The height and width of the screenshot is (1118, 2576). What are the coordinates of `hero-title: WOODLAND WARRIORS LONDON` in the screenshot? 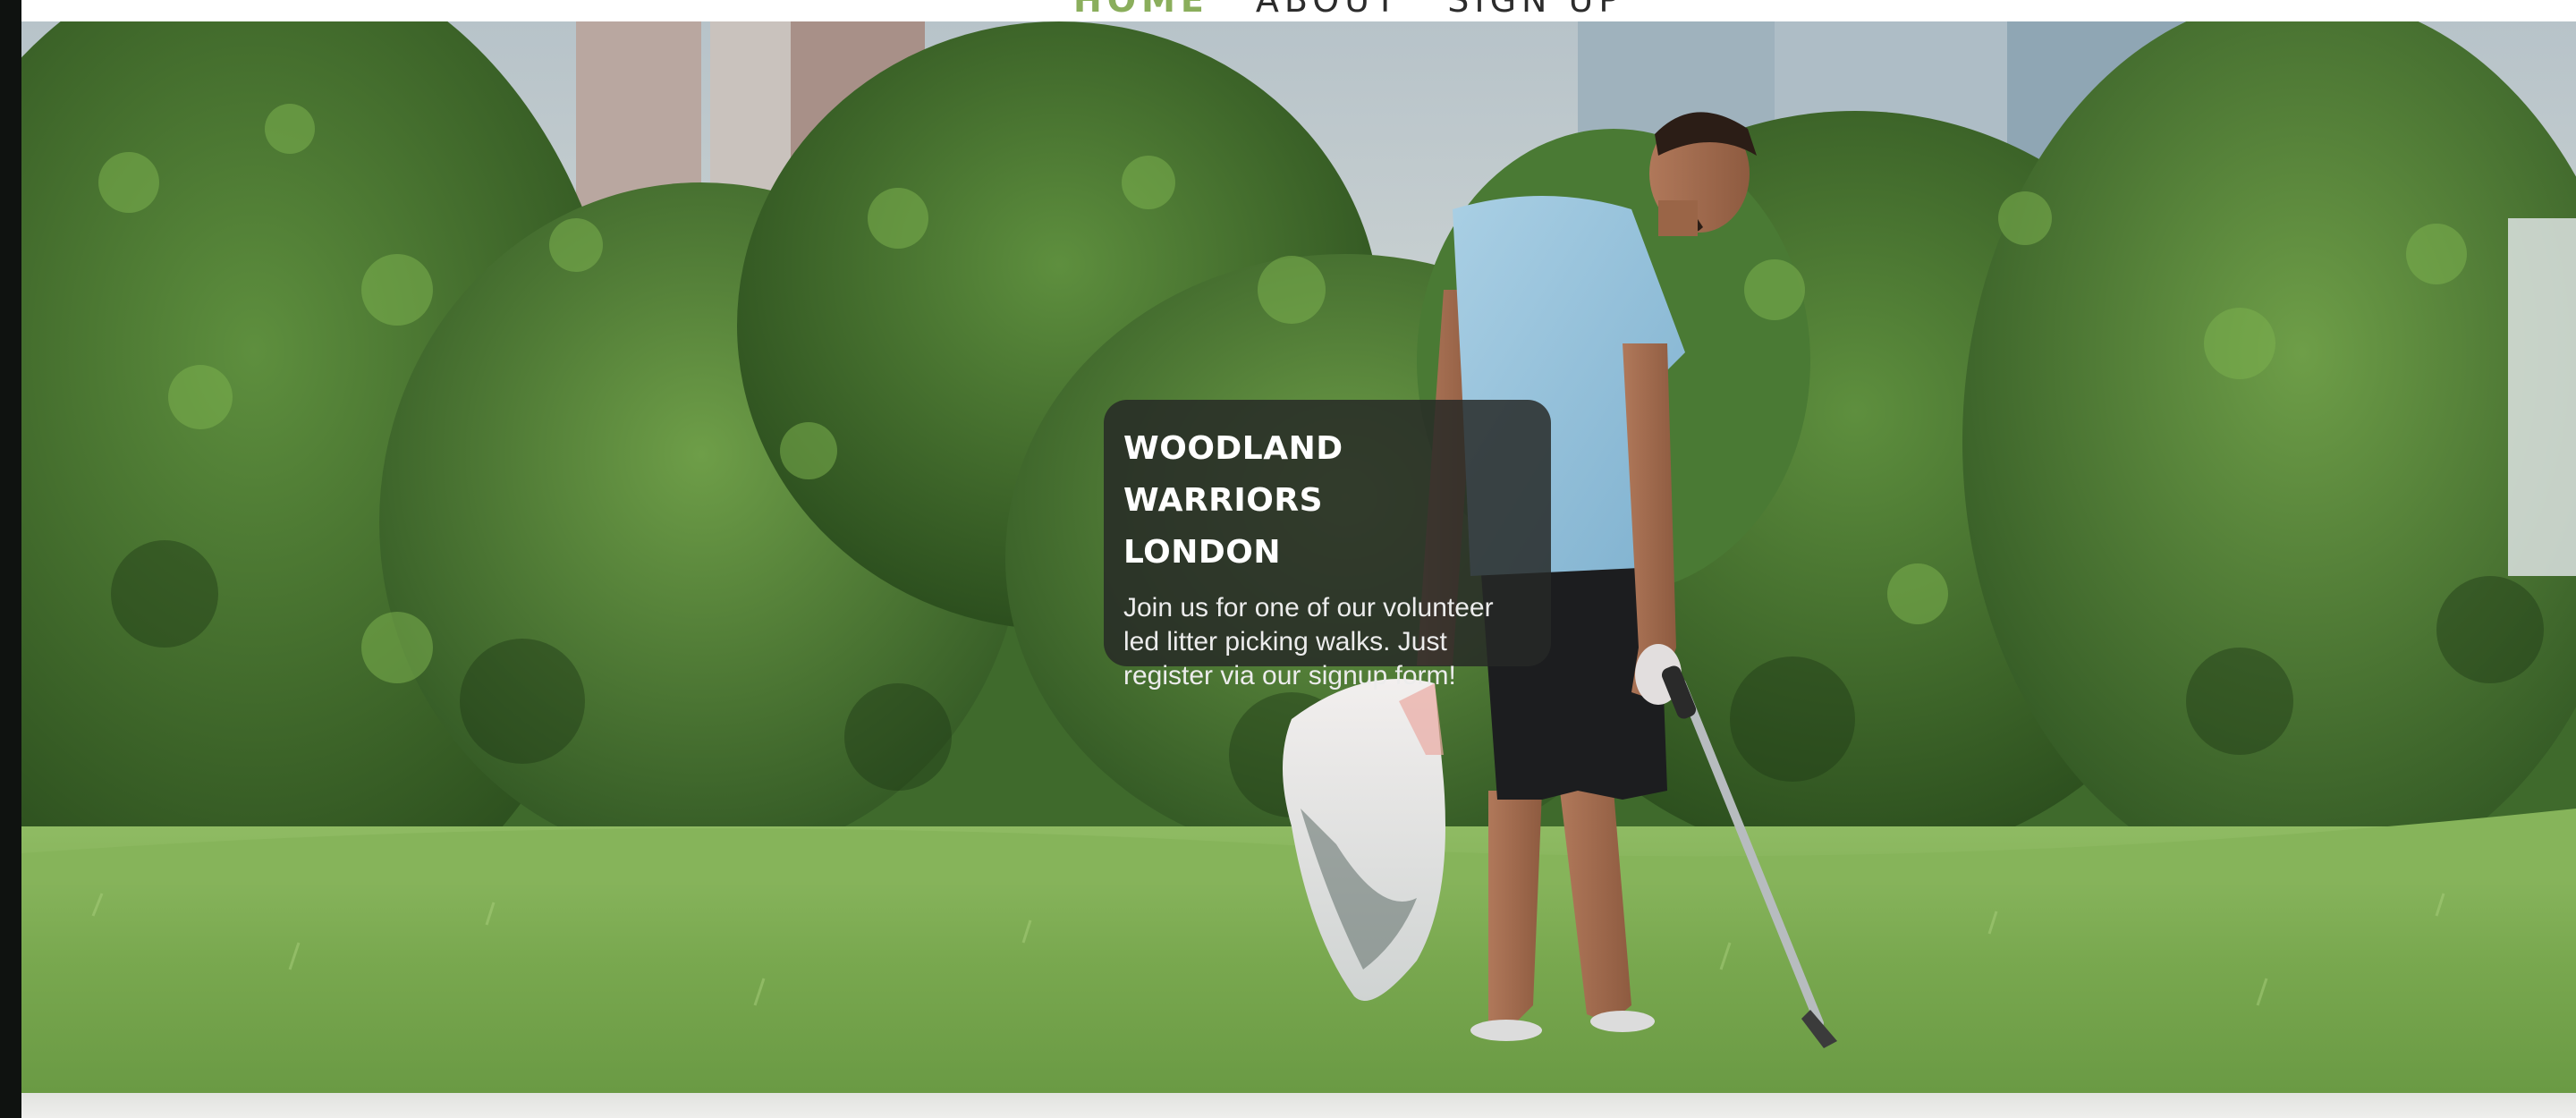 It's located at (1327, 501).